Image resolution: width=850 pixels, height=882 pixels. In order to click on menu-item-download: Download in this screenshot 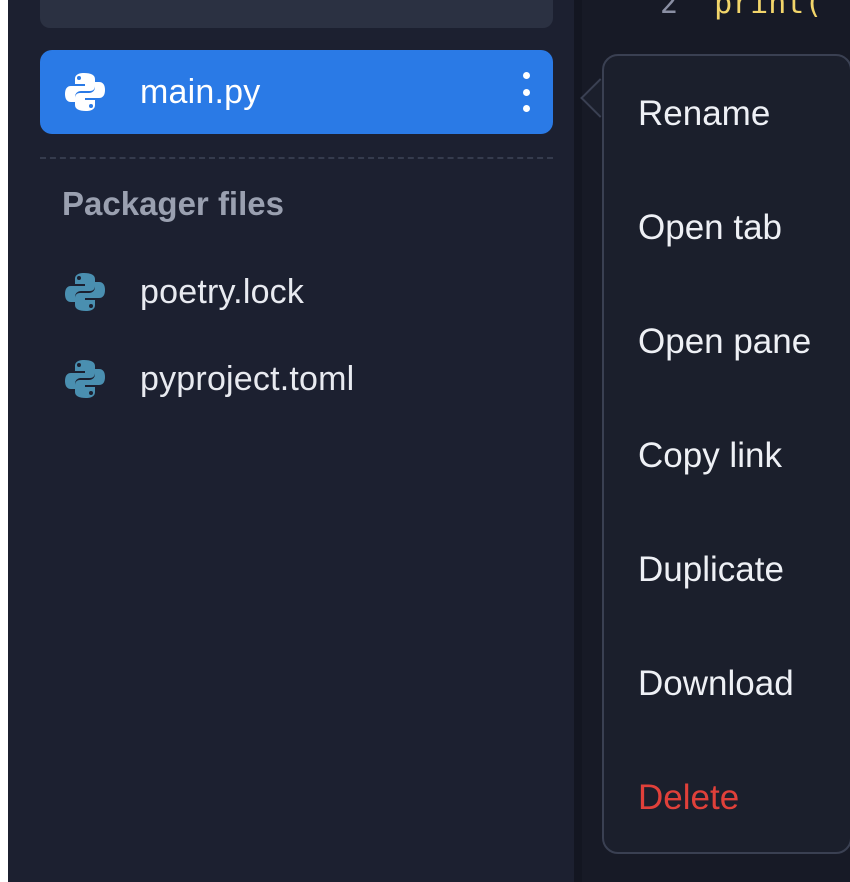, I will do `click(716, 684)`.